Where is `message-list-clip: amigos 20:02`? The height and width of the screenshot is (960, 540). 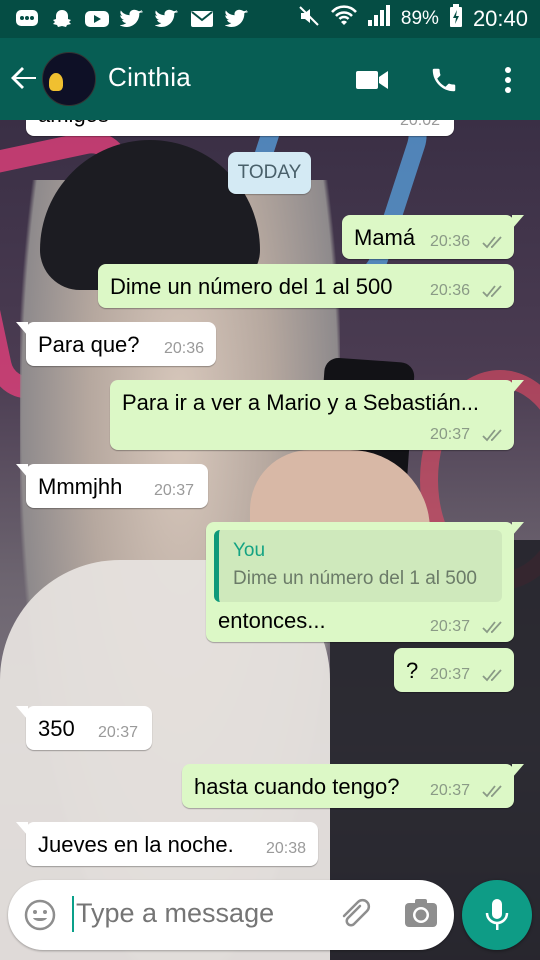 message-list-clip: amigos 20:02 is located at coordinates (270, 130).